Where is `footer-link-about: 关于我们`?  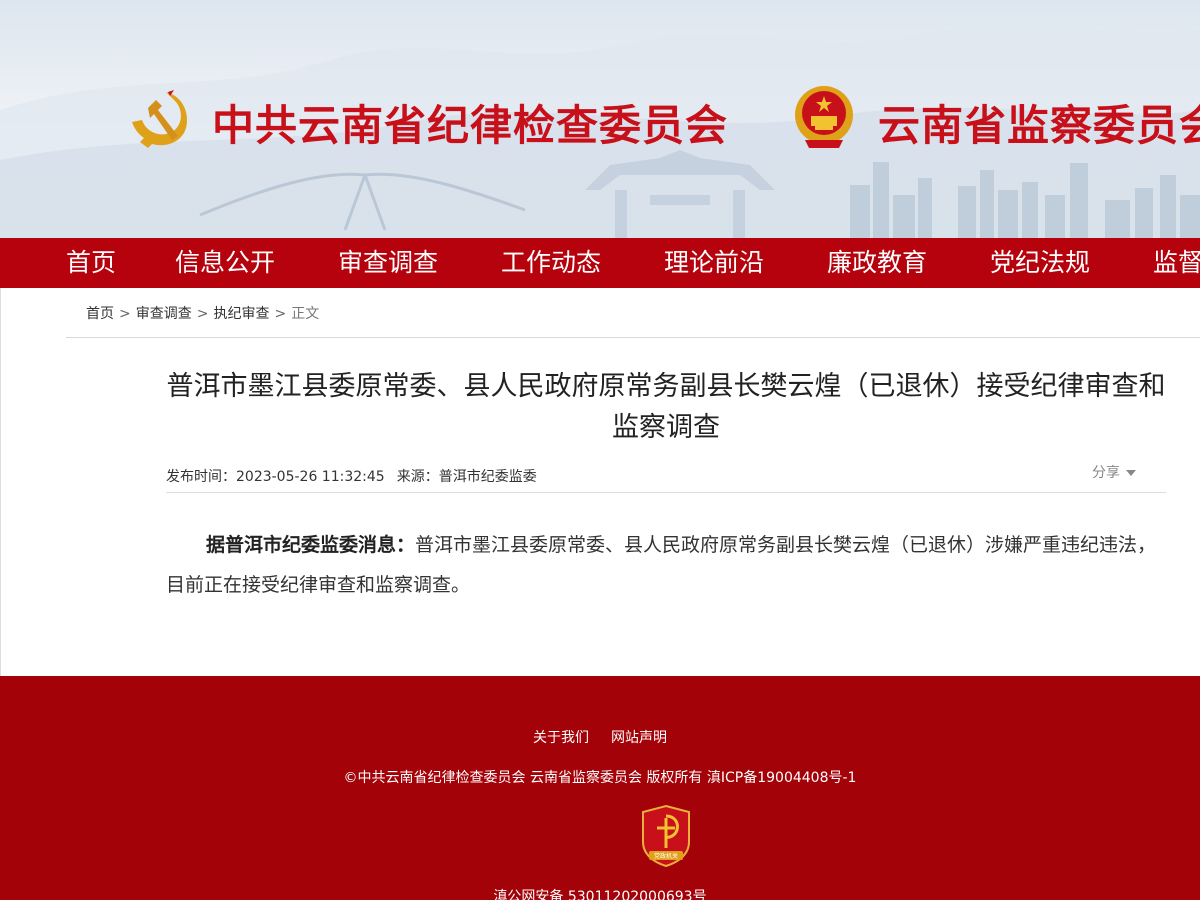 footer-link-about: 关于我们 is located at coordinates (561, 738).